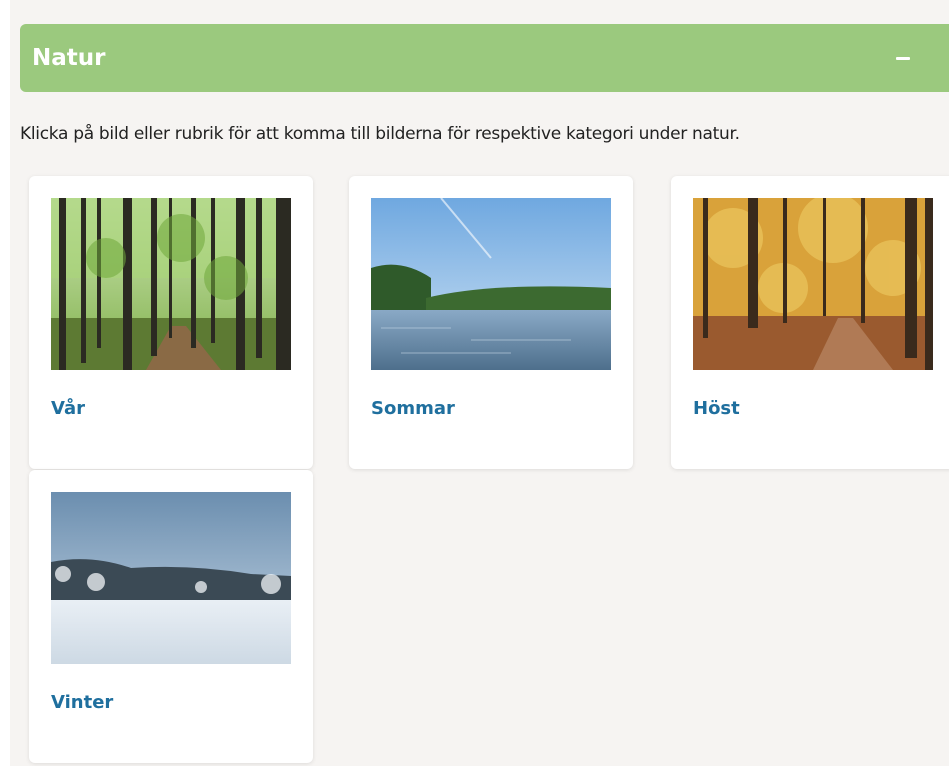  I want to click on summer-lake-image, so click(491, 284).